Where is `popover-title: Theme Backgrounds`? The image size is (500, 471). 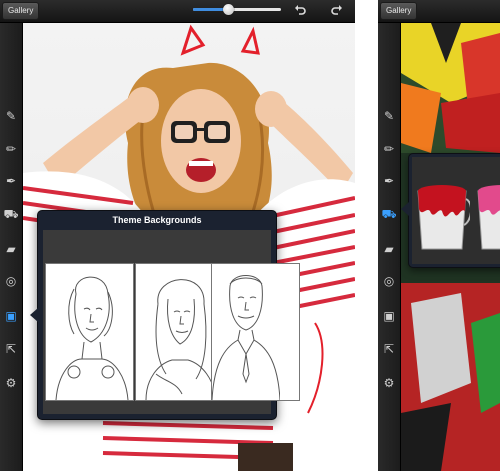 popover-title: Theme Backgrounds is located at coordinates (157, 220).